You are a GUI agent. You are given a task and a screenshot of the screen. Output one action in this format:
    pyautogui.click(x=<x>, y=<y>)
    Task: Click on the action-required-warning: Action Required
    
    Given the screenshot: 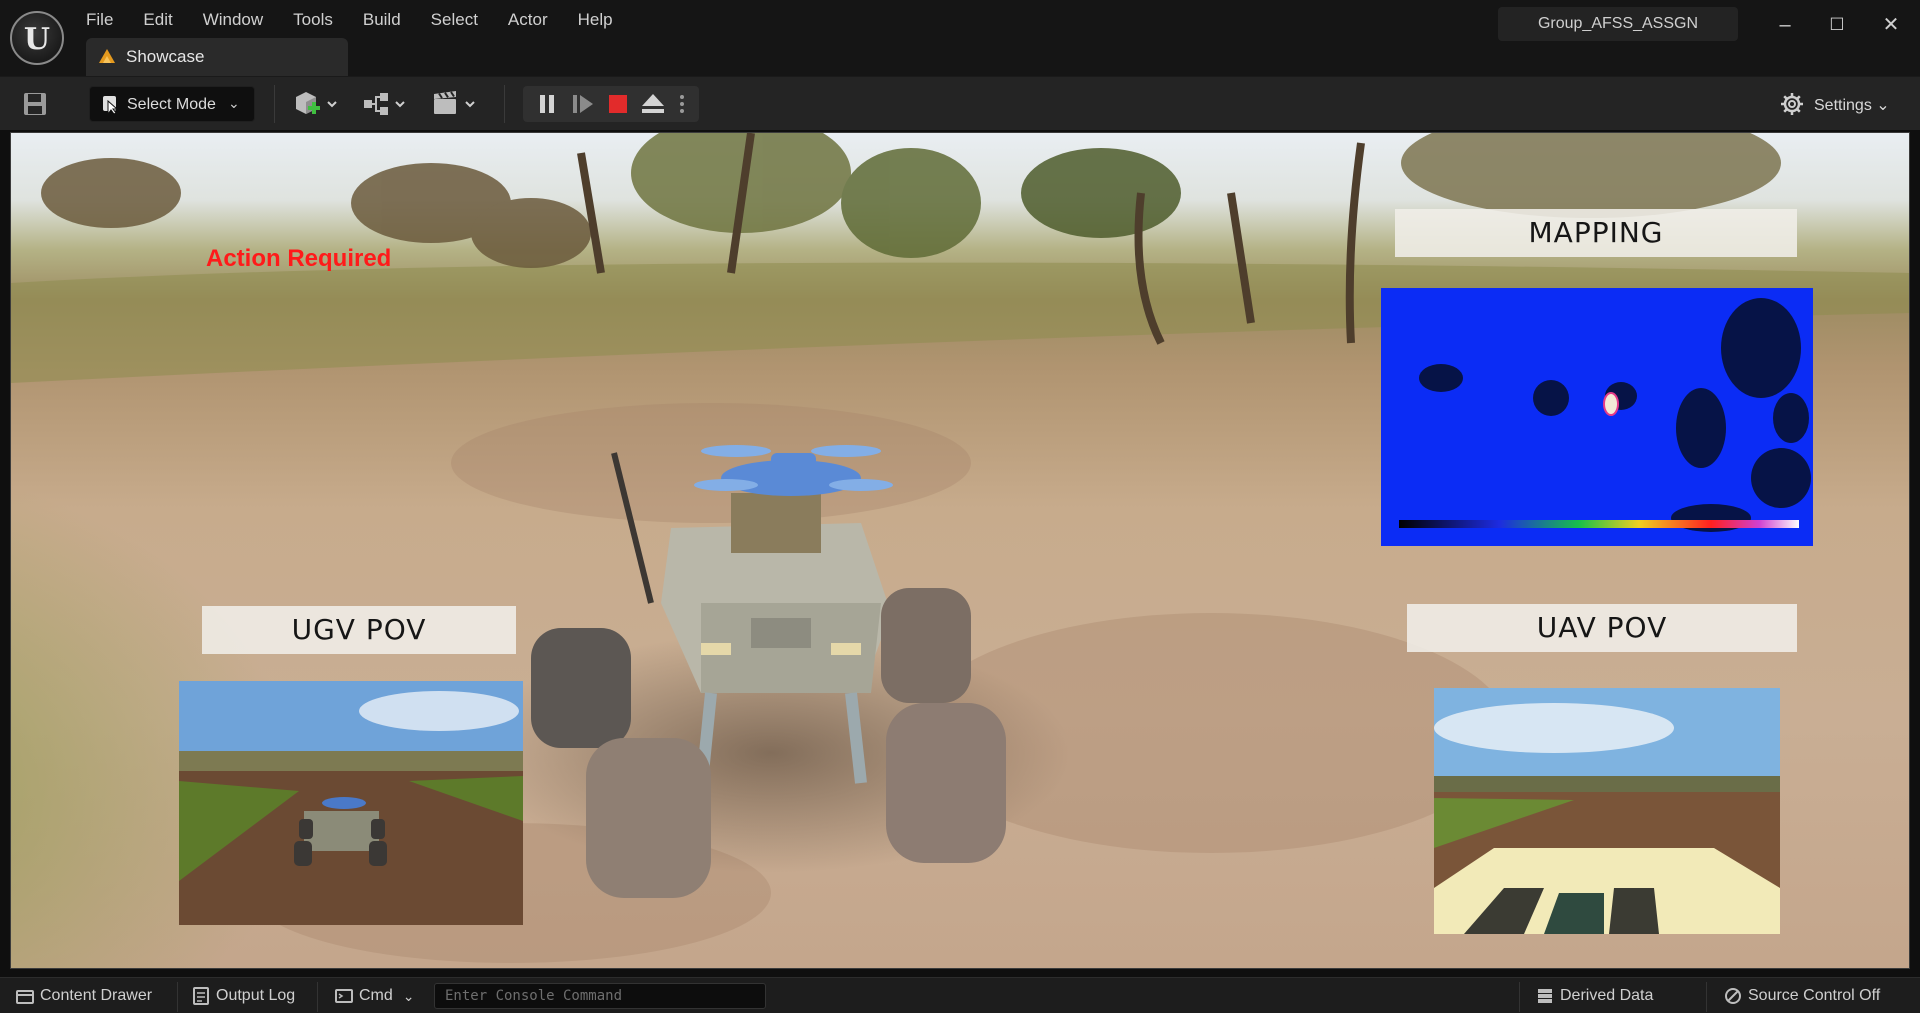 What is the action you would take?
    pyautogui.click(x=299, y=258)
    